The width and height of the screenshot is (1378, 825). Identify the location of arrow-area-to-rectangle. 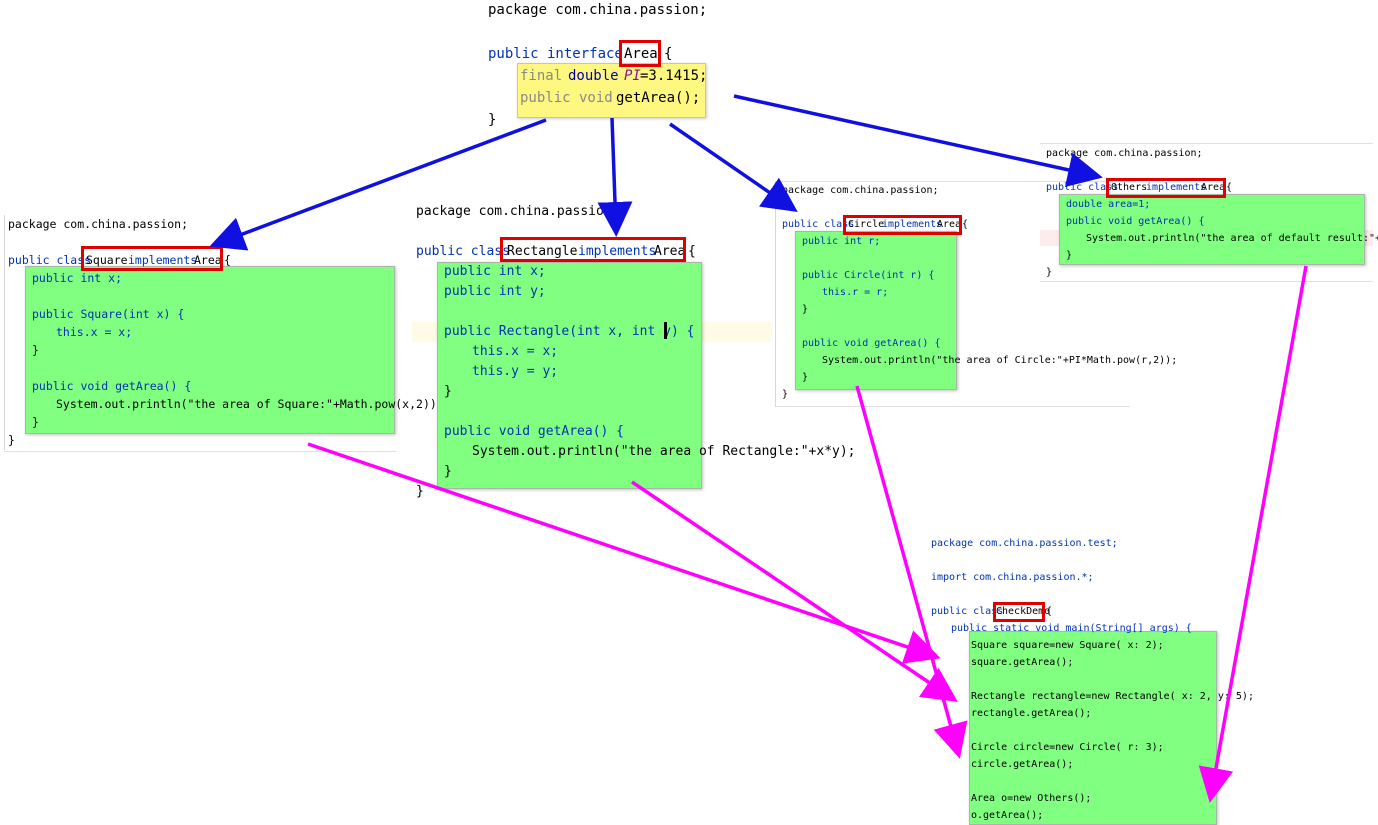
(615, 177).